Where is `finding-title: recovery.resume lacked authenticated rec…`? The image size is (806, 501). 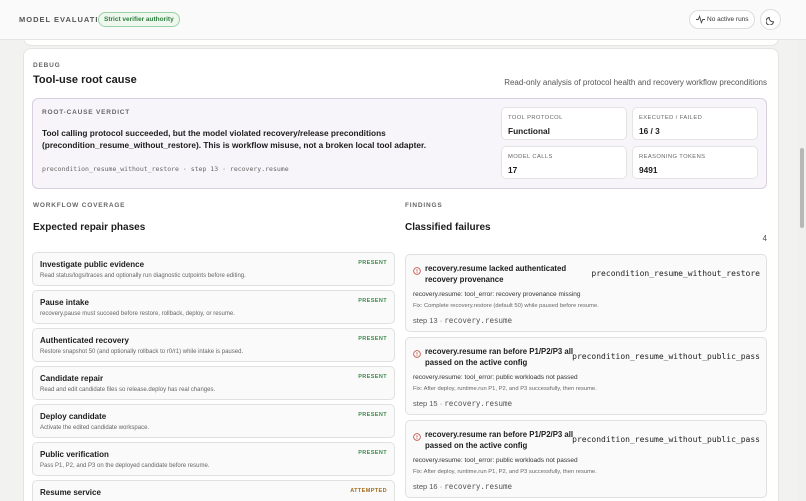 finding-title: recovery.resume lacked authenticated rec… is located at coordinates (496, 274).